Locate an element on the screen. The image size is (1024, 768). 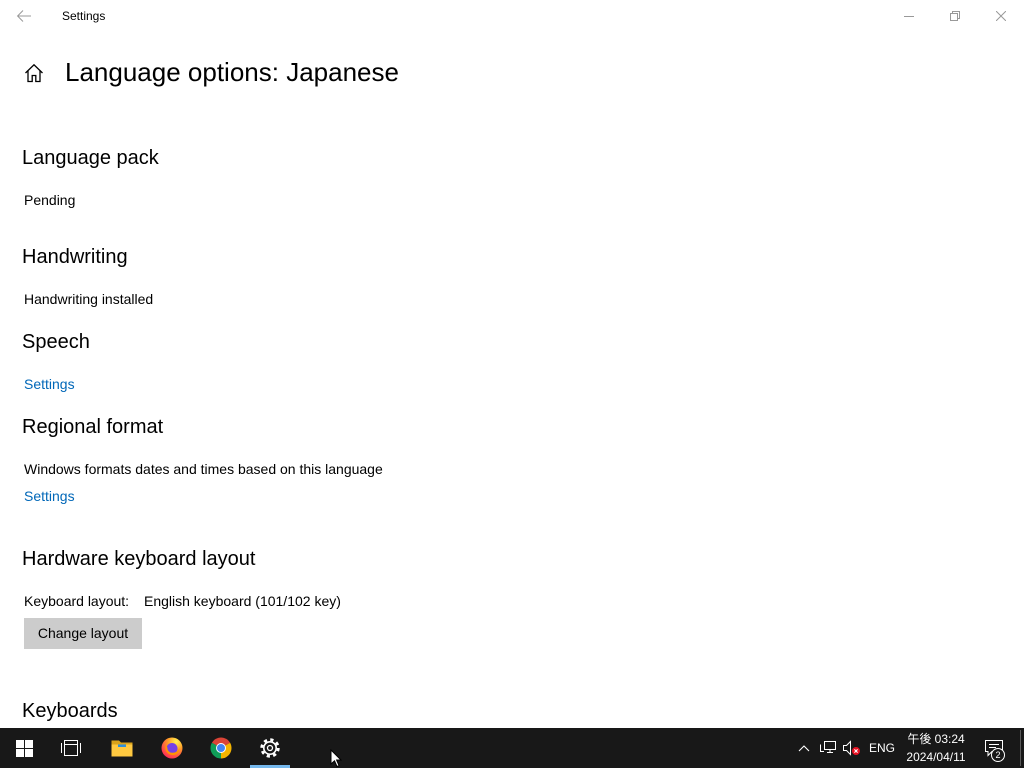
handwriting-heading: Handwriting is located at coordinates (75, 257).